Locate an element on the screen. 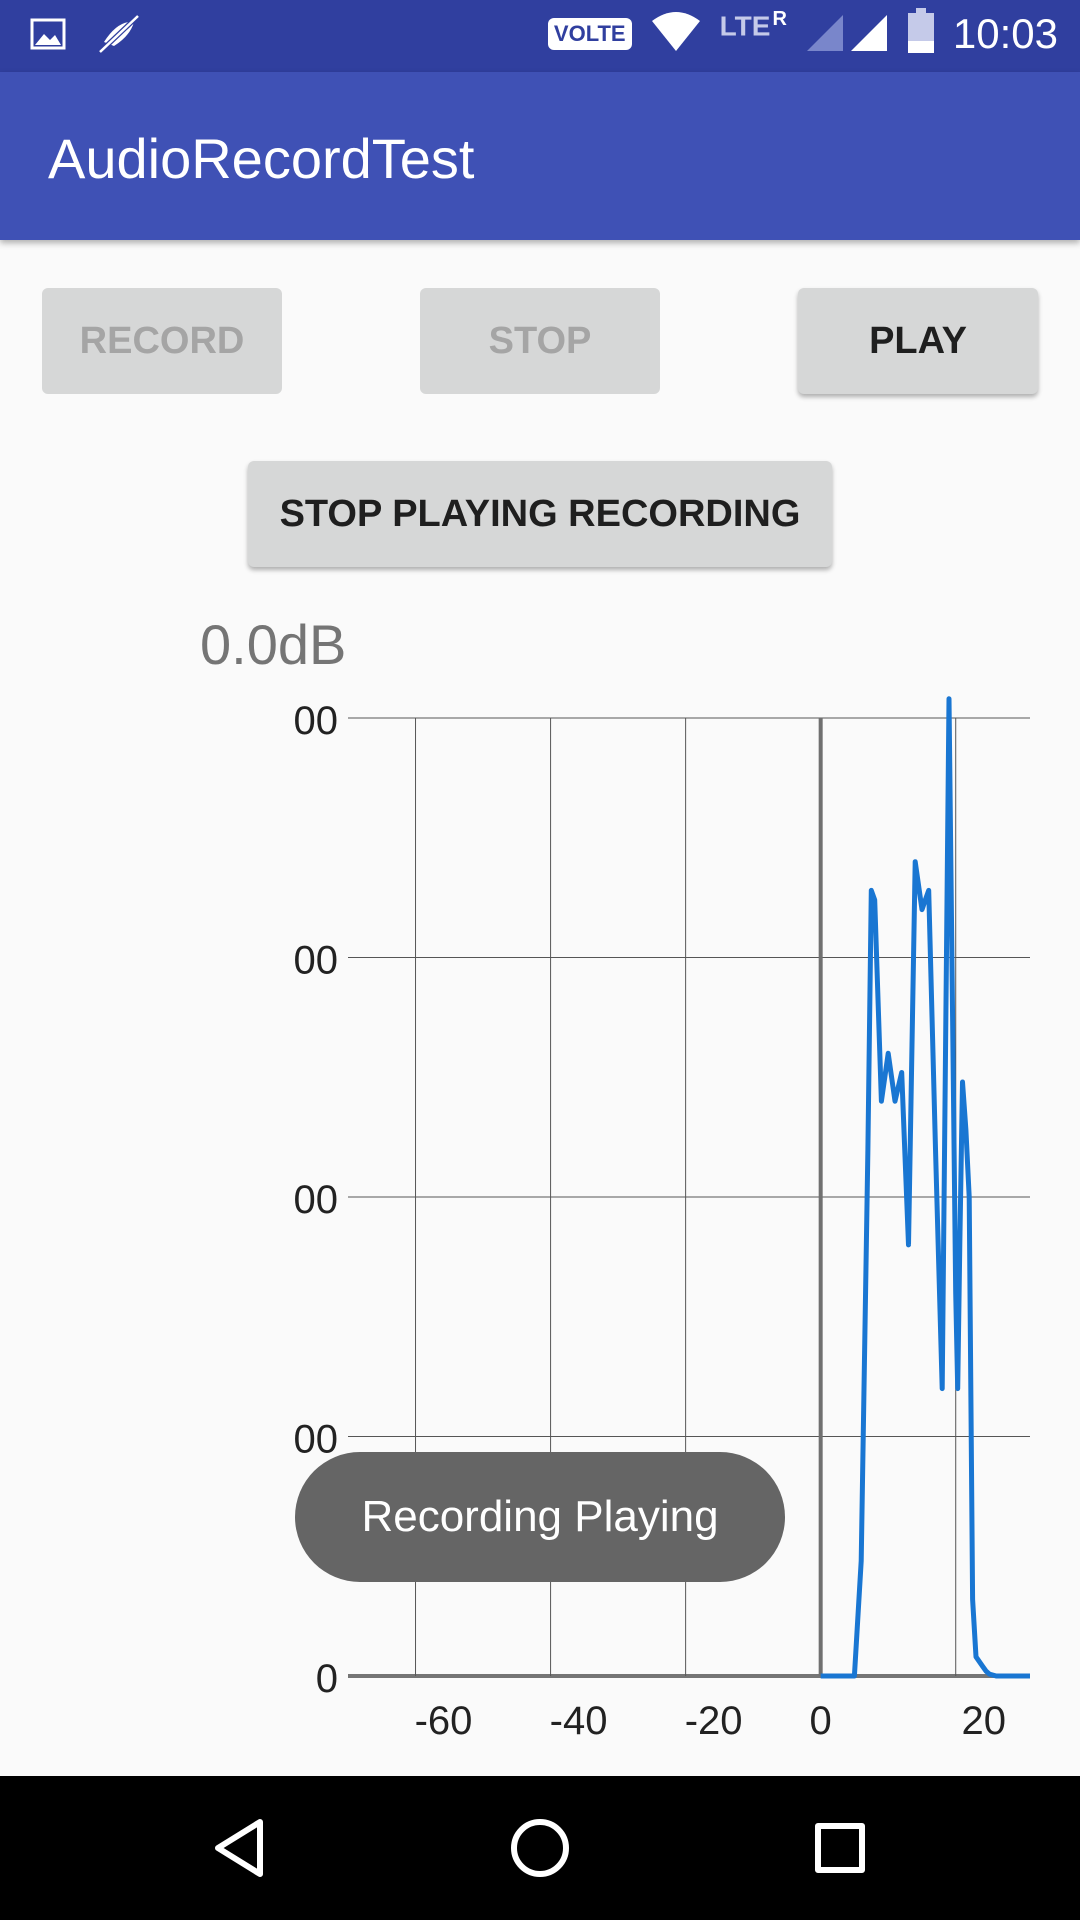  x-tick-label: -60 is located at coordinates (444, 1721).